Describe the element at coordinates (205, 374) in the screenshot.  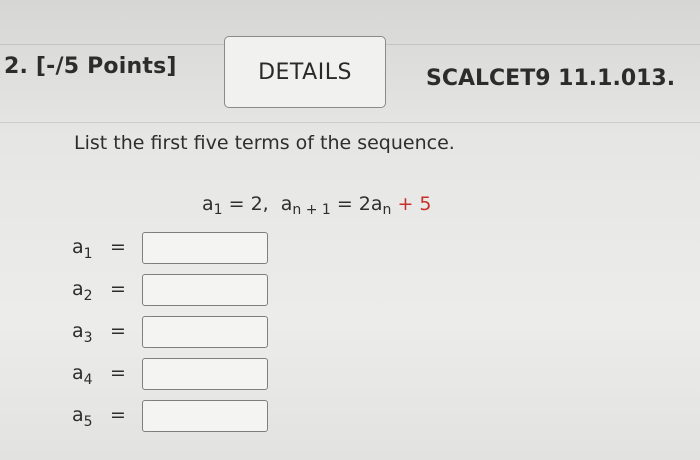
I see `answer-input-a4` at that location.